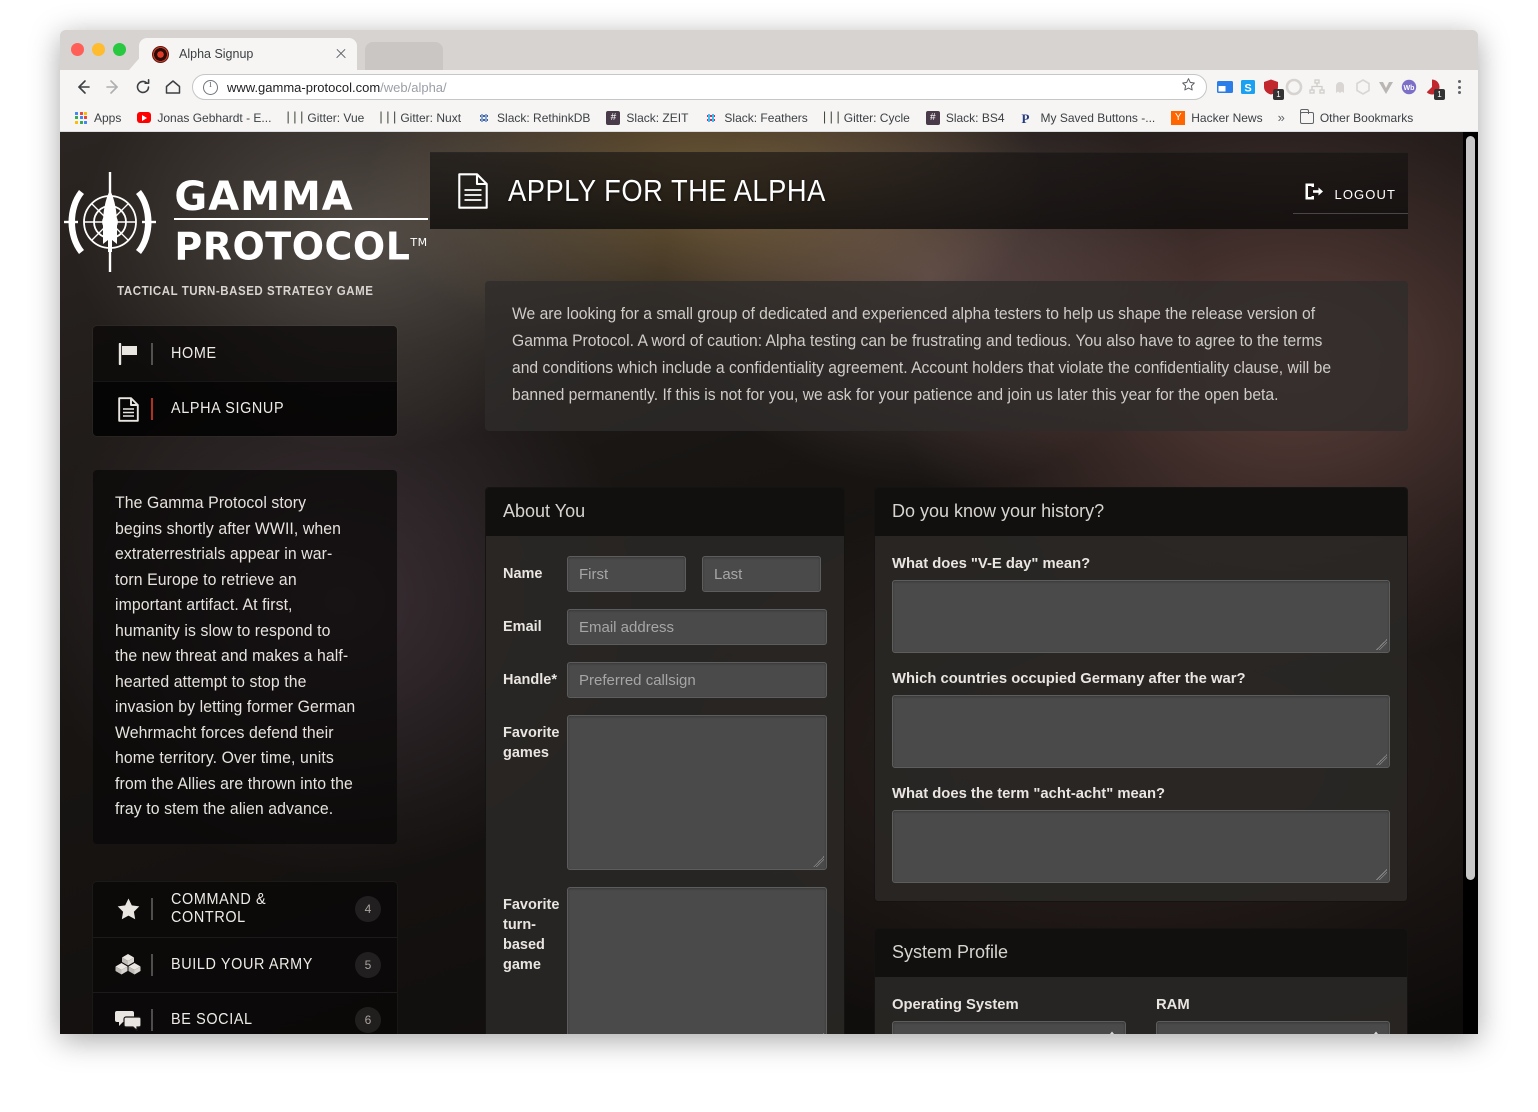 This screenshot has width=1538, height=1112. I want to click on extension-icons: S 1 Wb 1, so click(1341, 87).